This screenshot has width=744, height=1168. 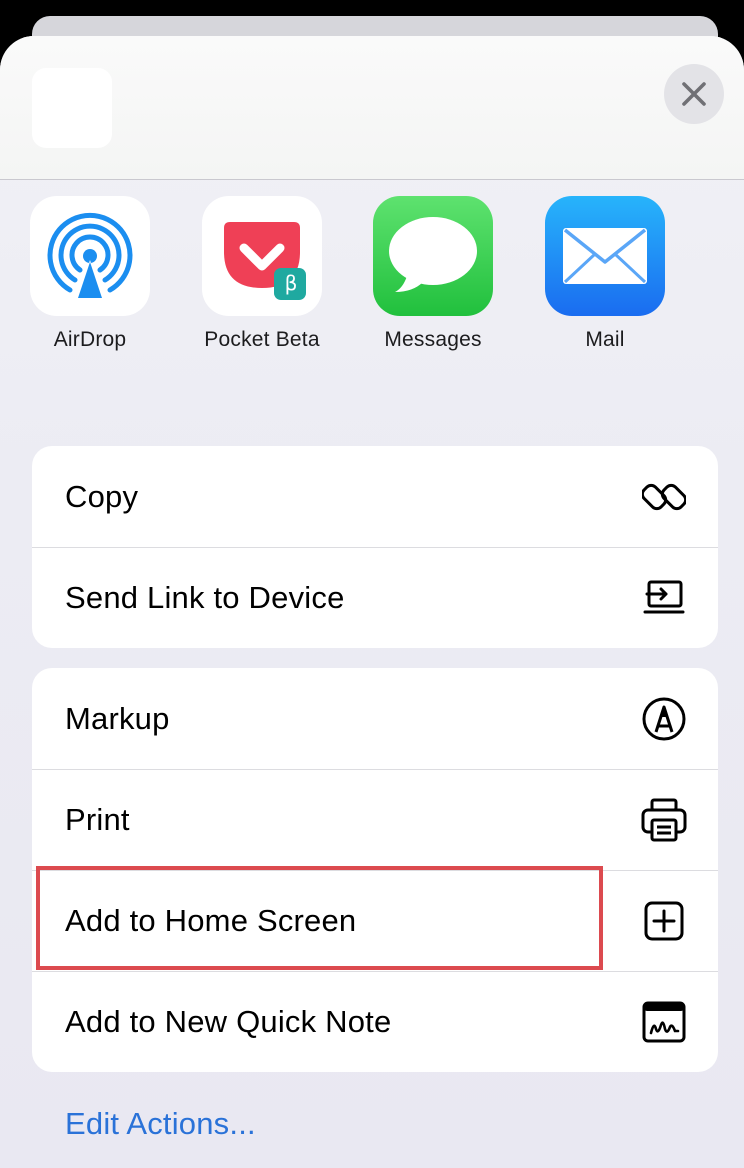 What do you see at coordinates (102, 496) in the screenshot?
I see `action-label: Copy` at bounding box center [102, 496].